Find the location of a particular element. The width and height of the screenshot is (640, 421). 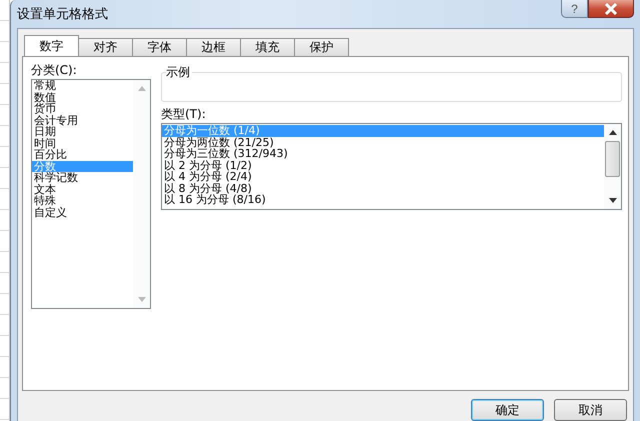

ok-button: 确定 is located at coordinates (507, 410).